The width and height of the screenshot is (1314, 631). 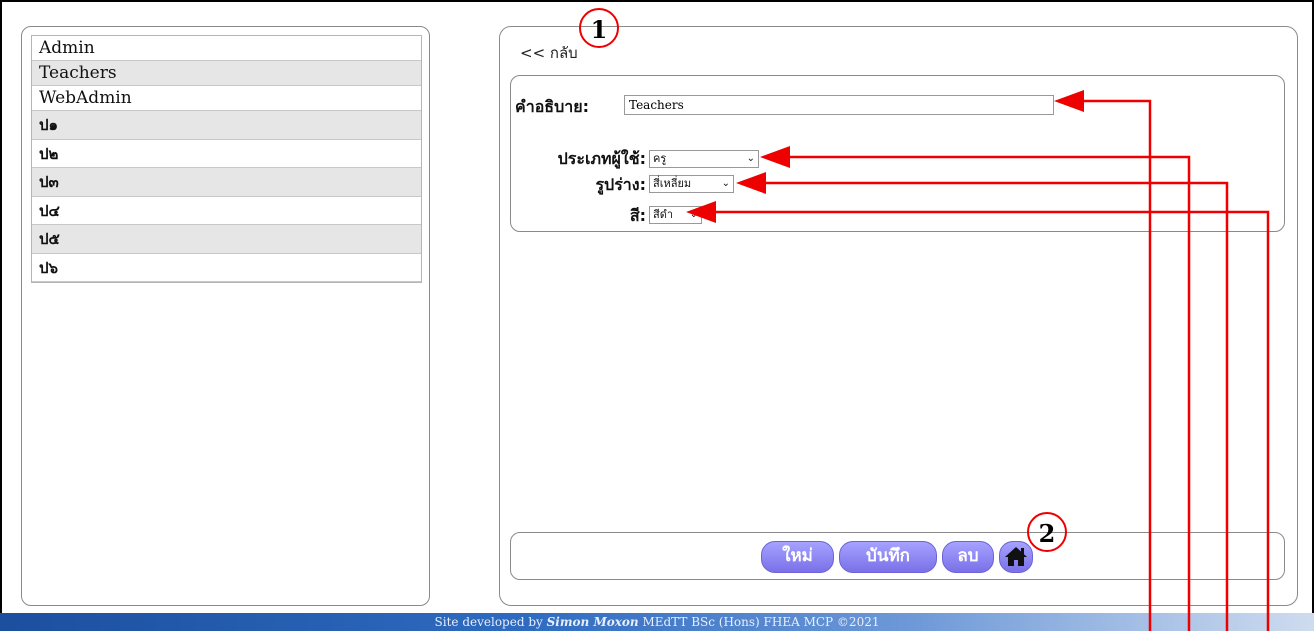 I want to click on arrowhead-shape, so click(x=751, y=183).